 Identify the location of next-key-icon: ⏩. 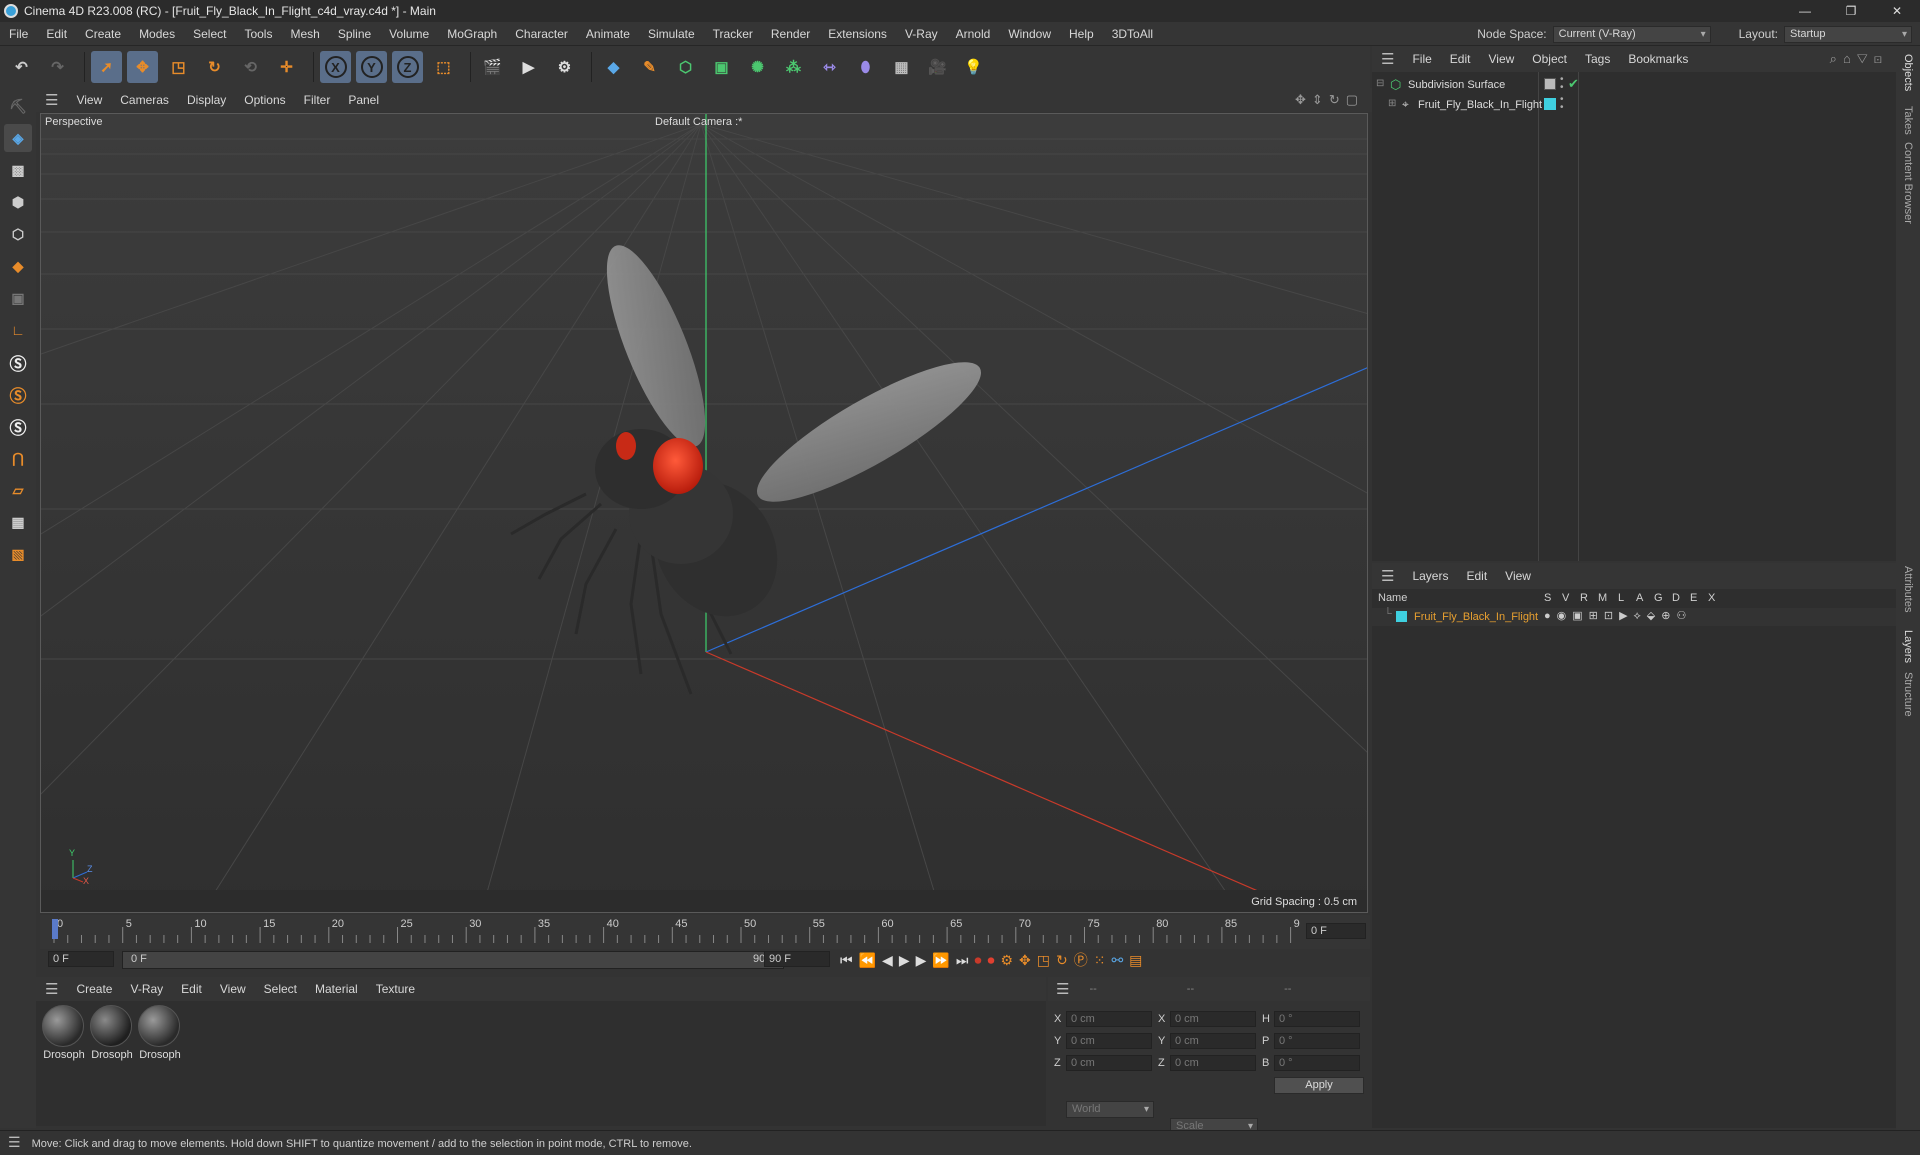
(940, 960).